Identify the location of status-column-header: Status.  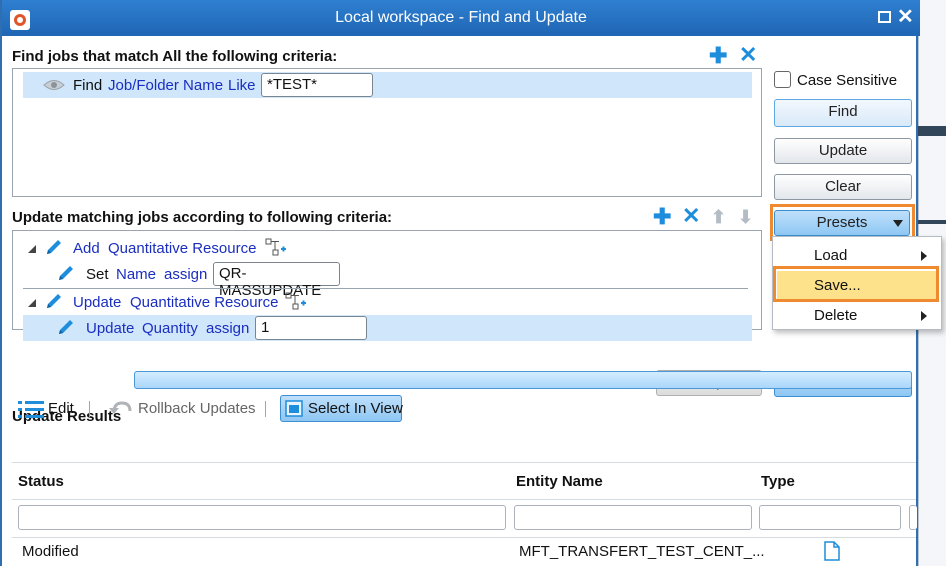
(41, 481).